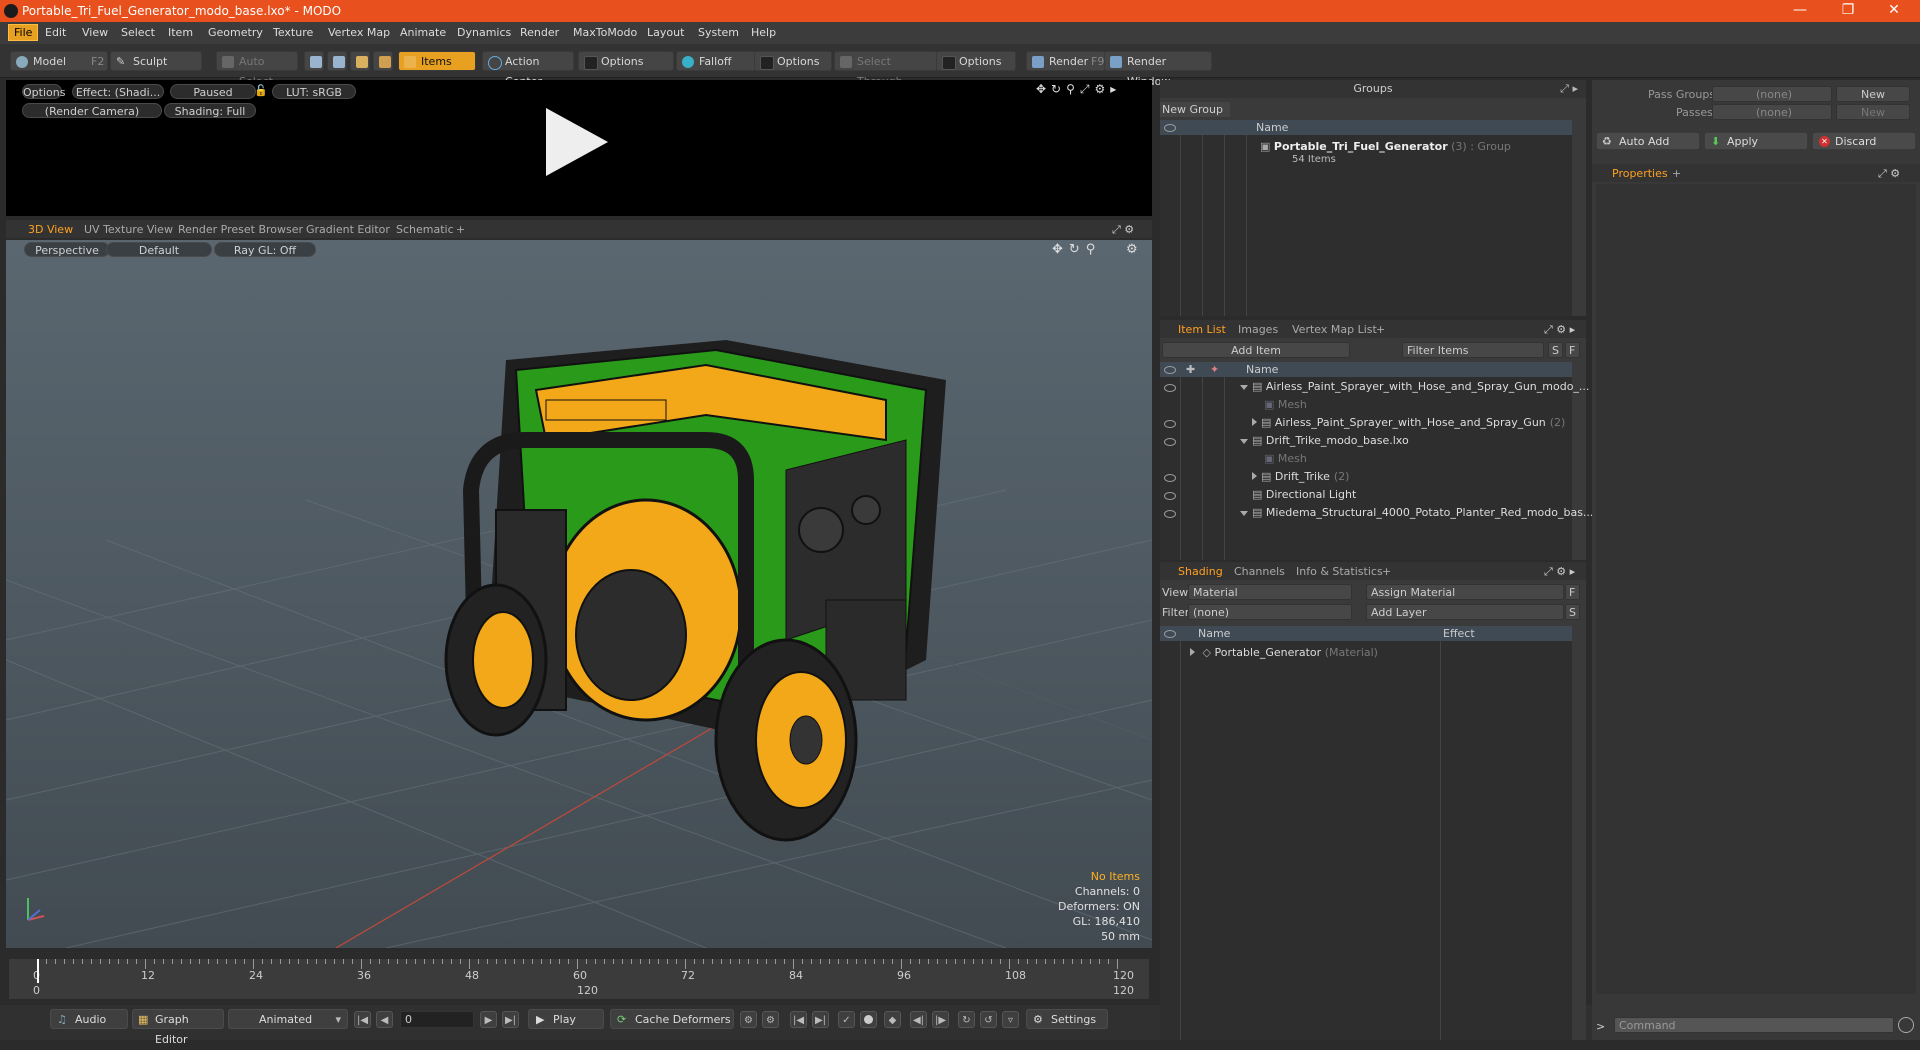  What do you see at coordinates (92, 110) in the screenshot?
I see `camera-dropdown: (Render Camera)` at bounding box center [92, 110].